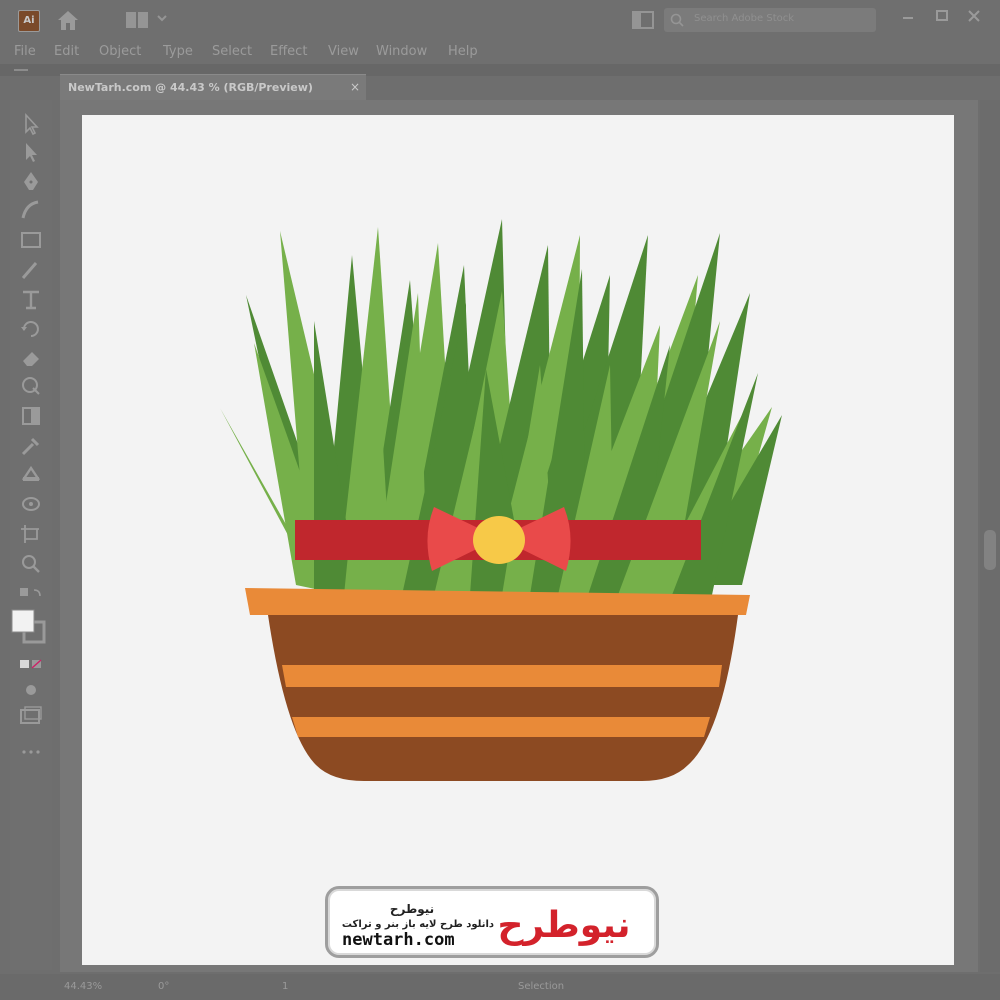 The height and width of the screenshot is (1000, 1000). I want to click on symbol-sprayer-tool-icon, so click(31, 504).